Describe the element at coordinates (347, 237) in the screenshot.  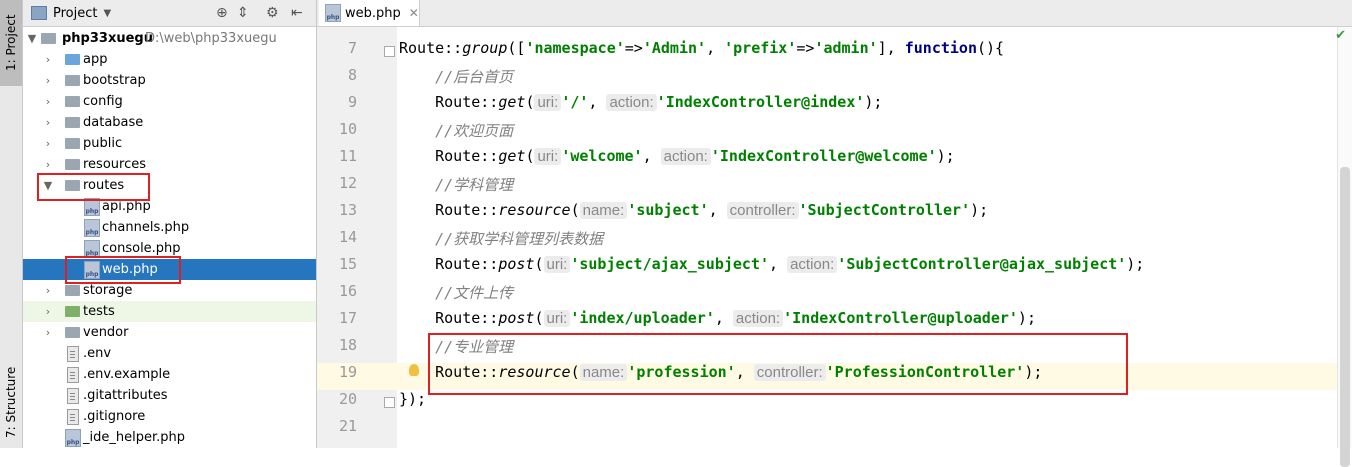
I see `line-number: 14` at that location.